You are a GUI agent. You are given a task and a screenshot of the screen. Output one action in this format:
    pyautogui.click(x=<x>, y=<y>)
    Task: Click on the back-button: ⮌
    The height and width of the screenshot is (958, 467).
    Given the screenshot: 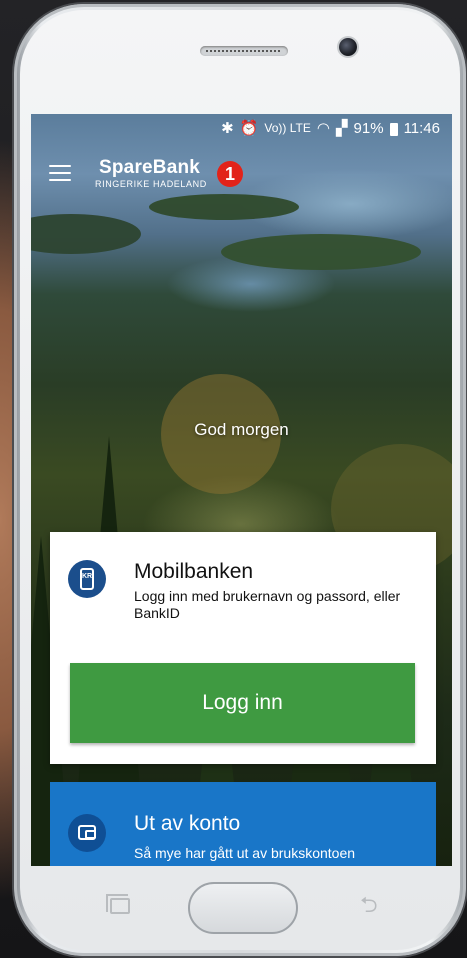 What is the action you would take?
    pyautogui.click(x=372, y=905)
    